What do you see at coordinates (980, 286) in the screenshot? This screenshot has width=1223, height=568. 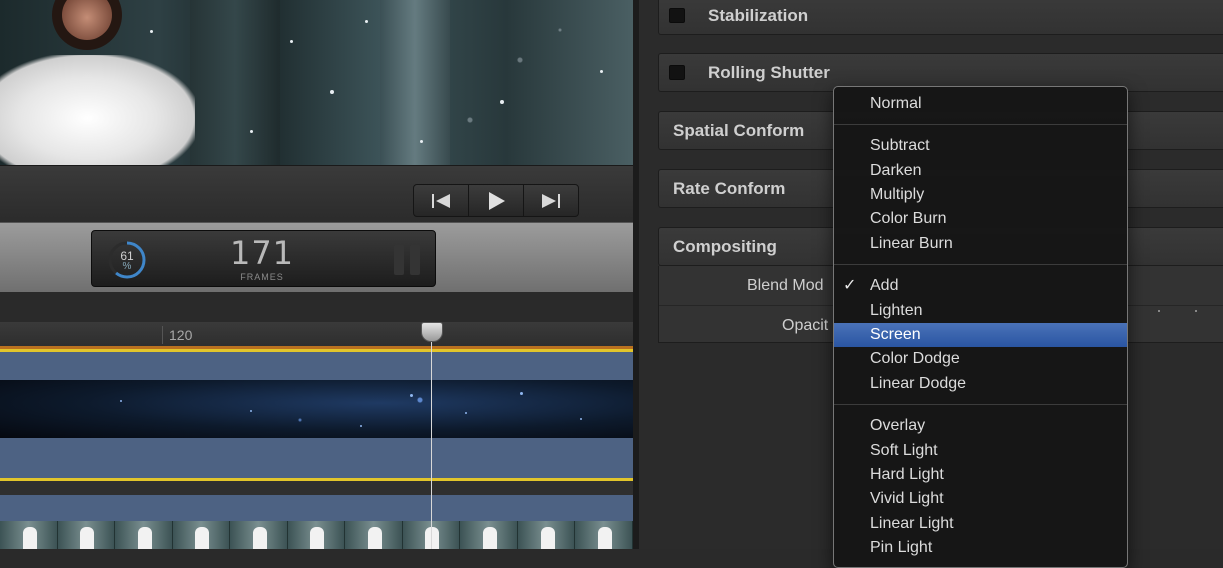 I see `menu-item-add: ✓ Add` at bounding box center [980, 286].